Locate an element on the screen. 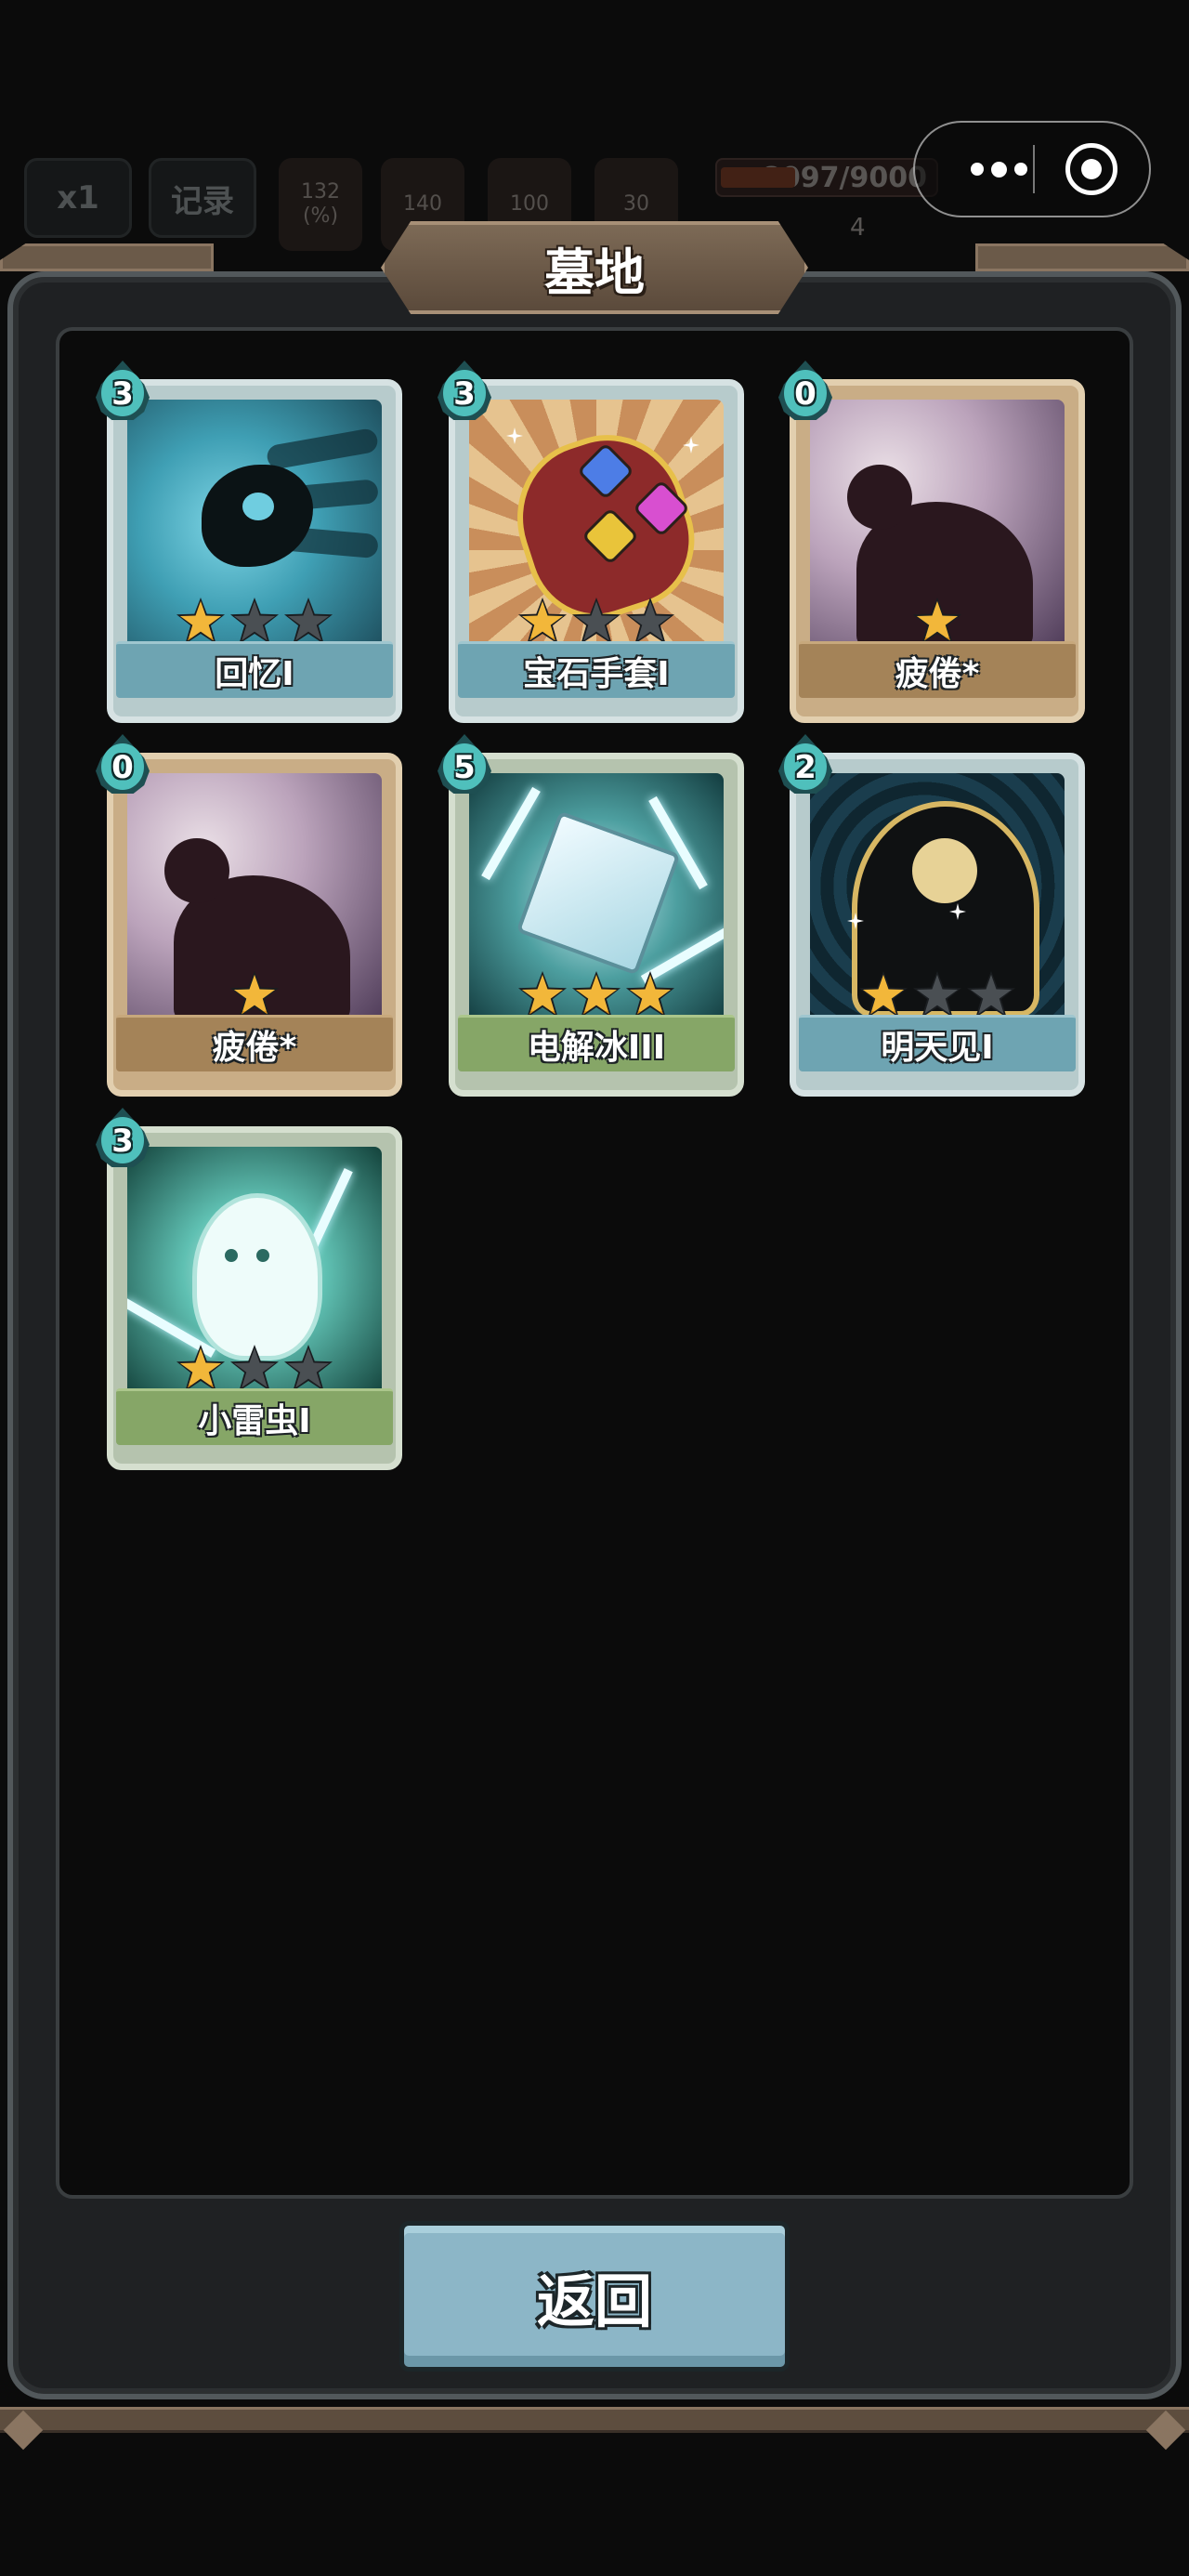  card-name: 回忆I is located at coordinates (255, 669).